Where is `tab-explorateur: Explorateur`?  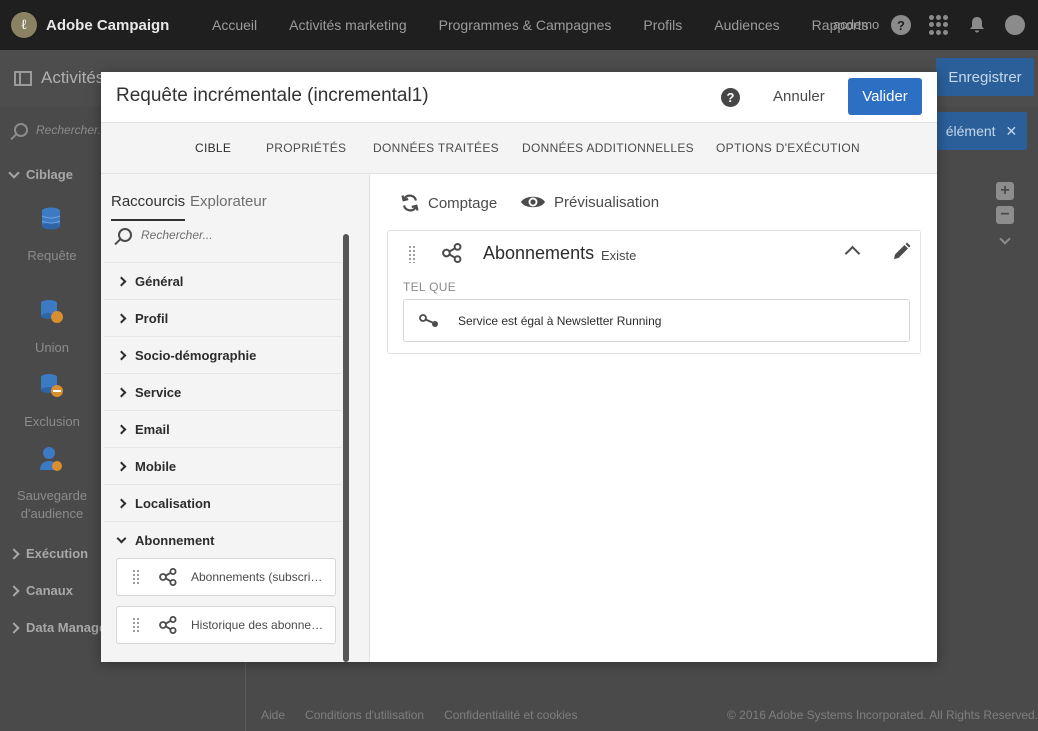
tab-explorateur: Explorateur is located at coordinates (228, 201).